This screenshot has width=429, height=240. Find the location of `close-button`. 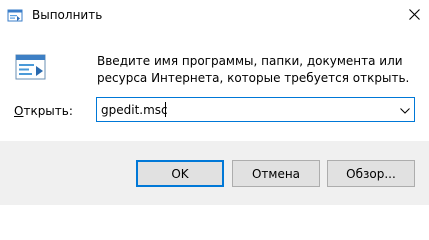

close-button is located at coordinates (414, 15).